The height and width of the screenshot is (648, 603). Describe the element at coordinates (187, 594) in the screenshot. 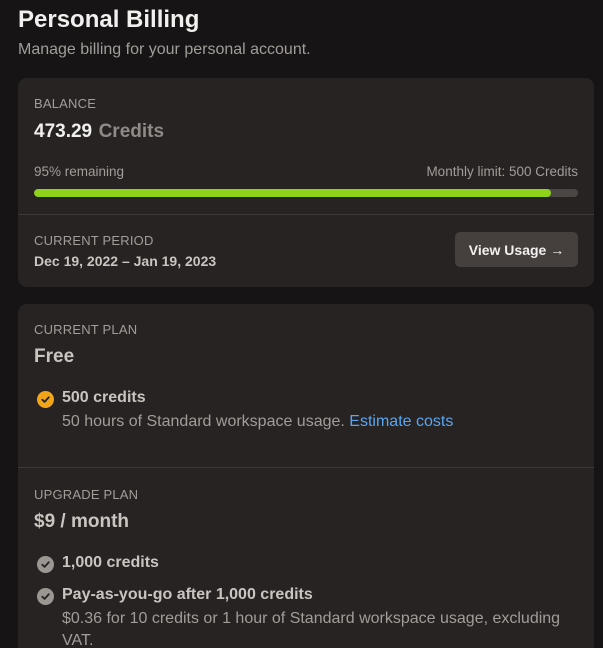

I see `upgrade-feature-title: Pay-as-you-go after 1,000 credits` at that location.